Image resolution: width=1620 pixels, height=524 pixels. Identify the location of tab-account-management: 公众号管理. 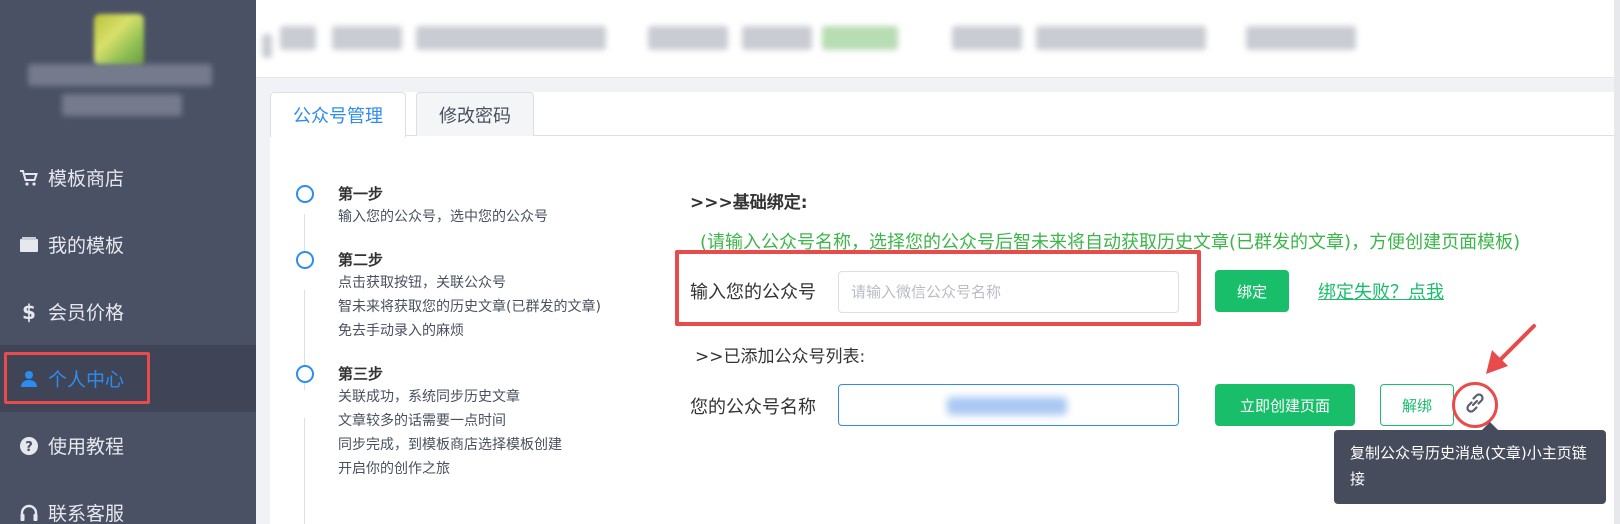
(338, 114).